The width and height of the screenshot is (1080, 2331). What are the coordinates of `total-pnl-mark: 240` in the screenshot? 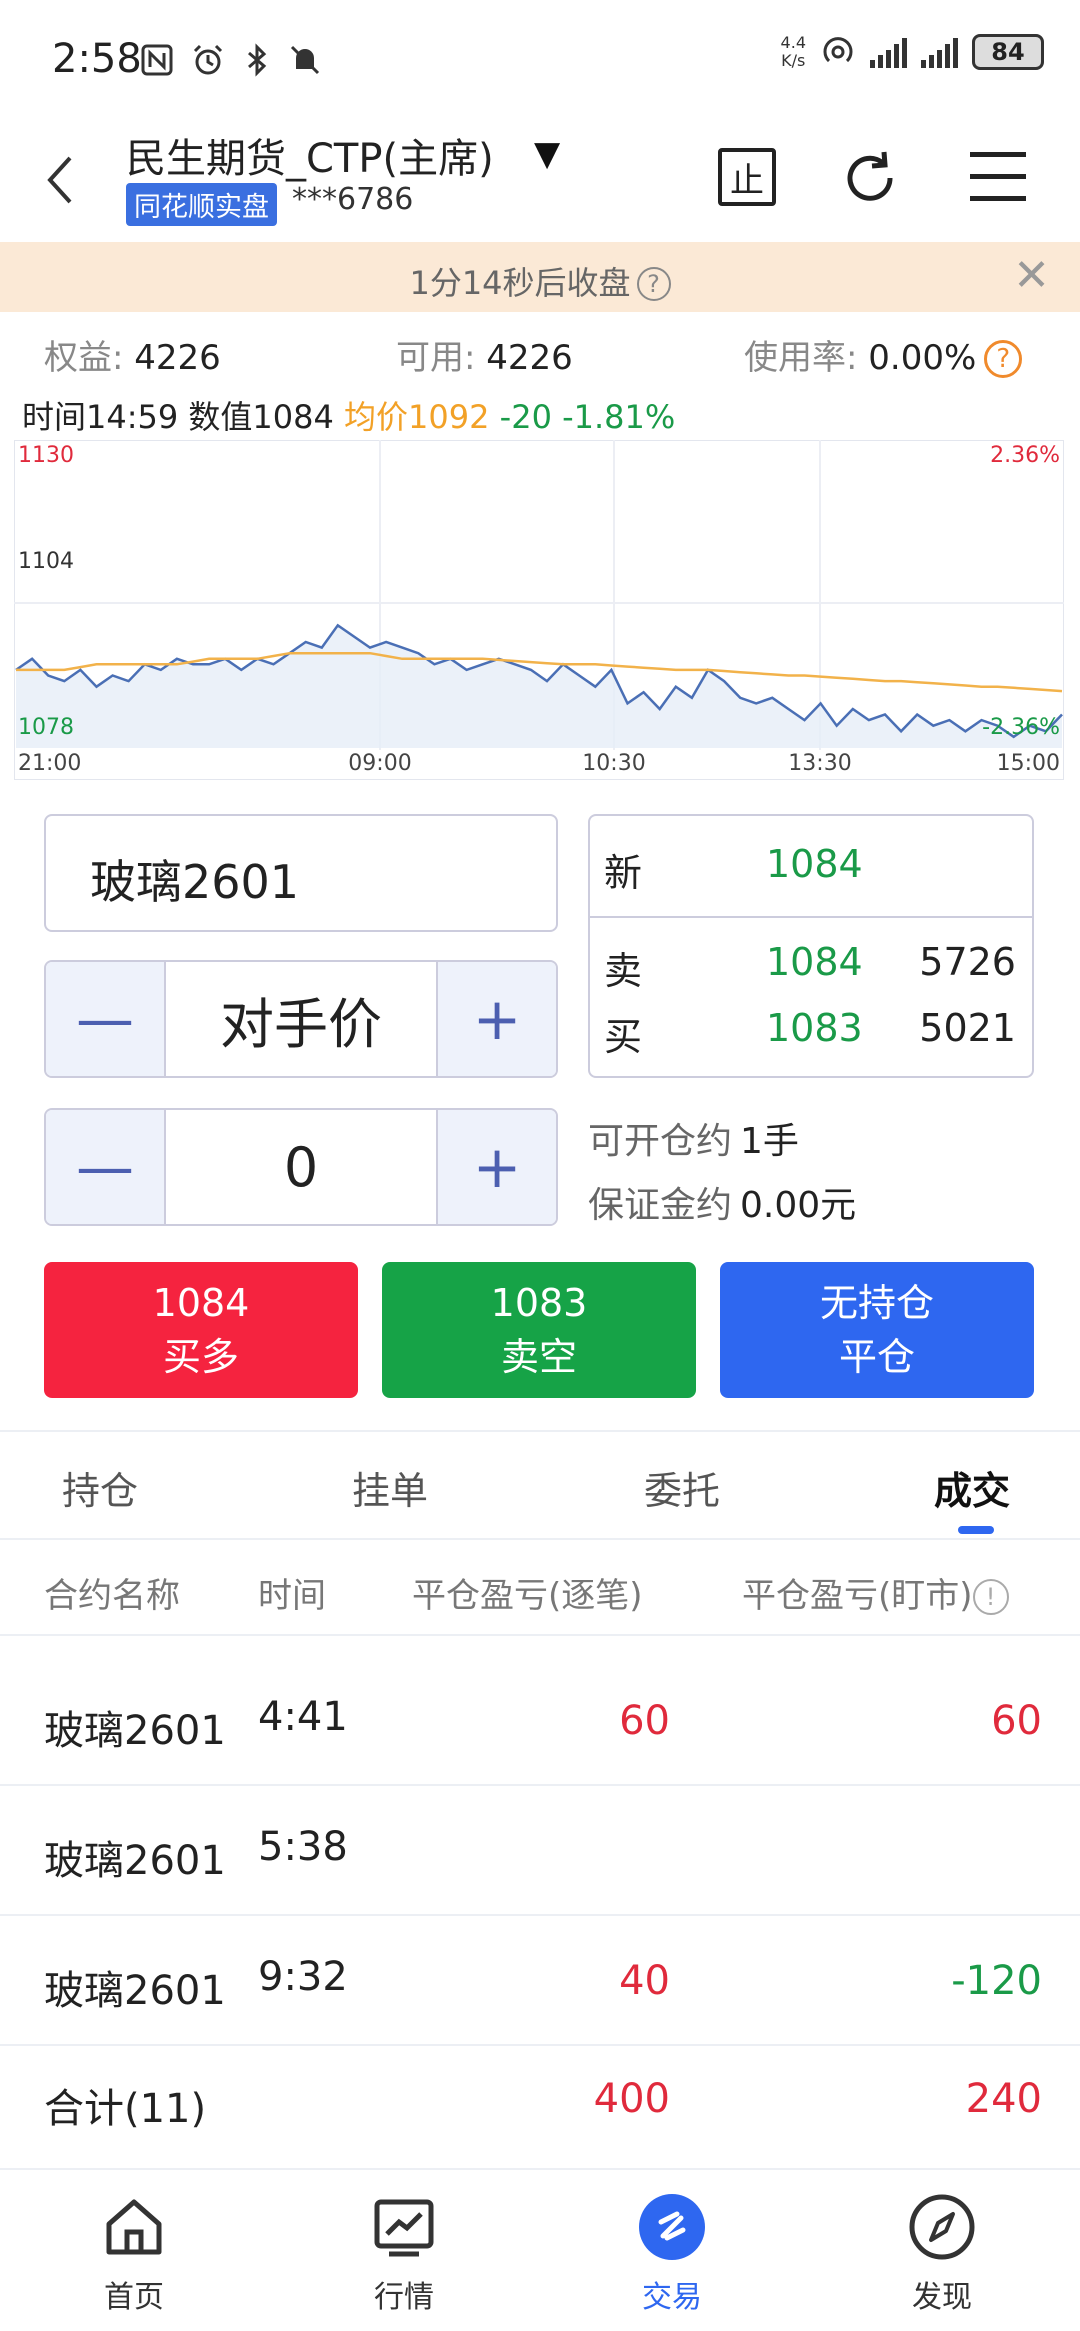 It's located at (1003, 2099).